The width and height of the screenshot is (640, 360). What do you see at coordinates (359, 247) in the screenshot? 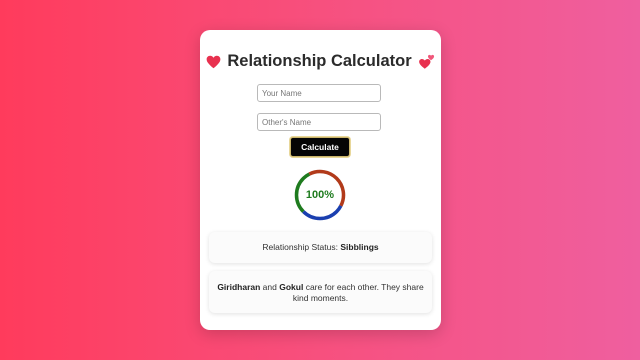
I see `status-value: Sibblings` at bounding box center [359, 247].